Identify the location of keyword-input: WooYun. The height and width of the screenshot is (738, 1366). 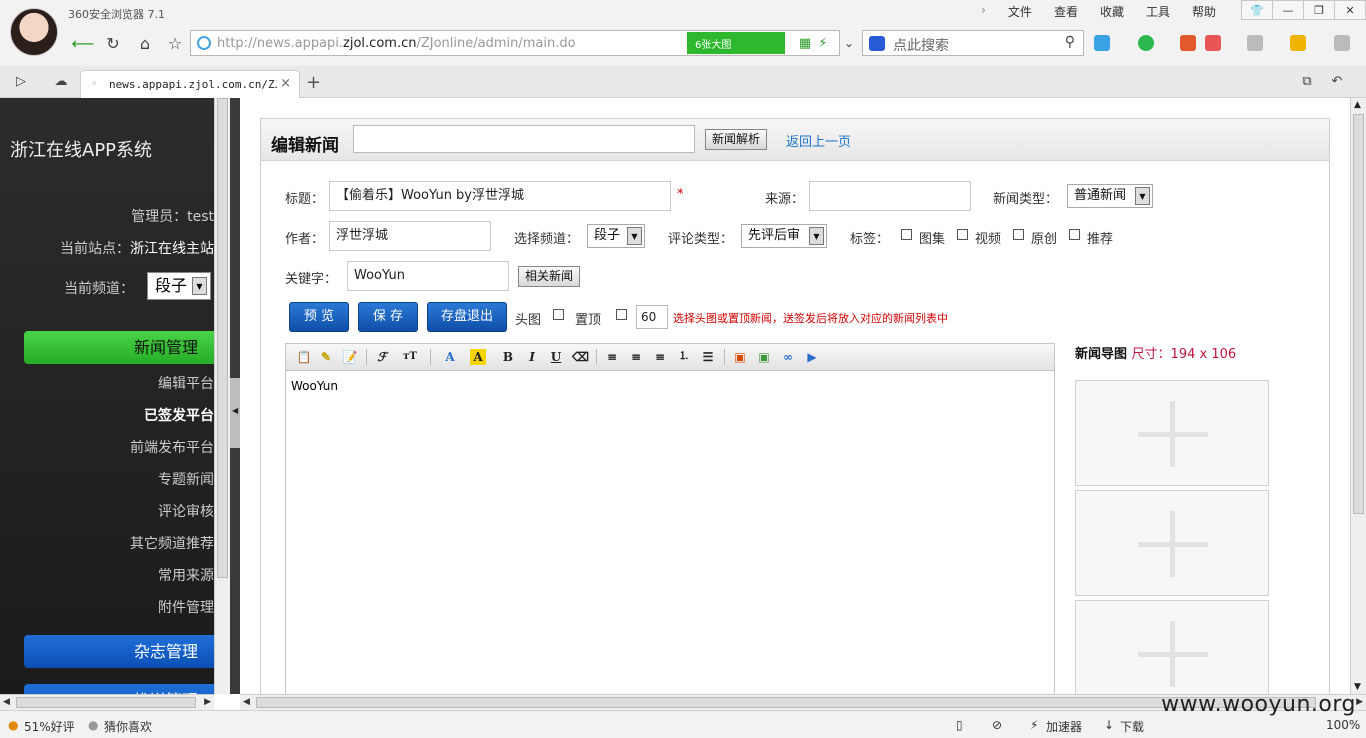
(428, 276).